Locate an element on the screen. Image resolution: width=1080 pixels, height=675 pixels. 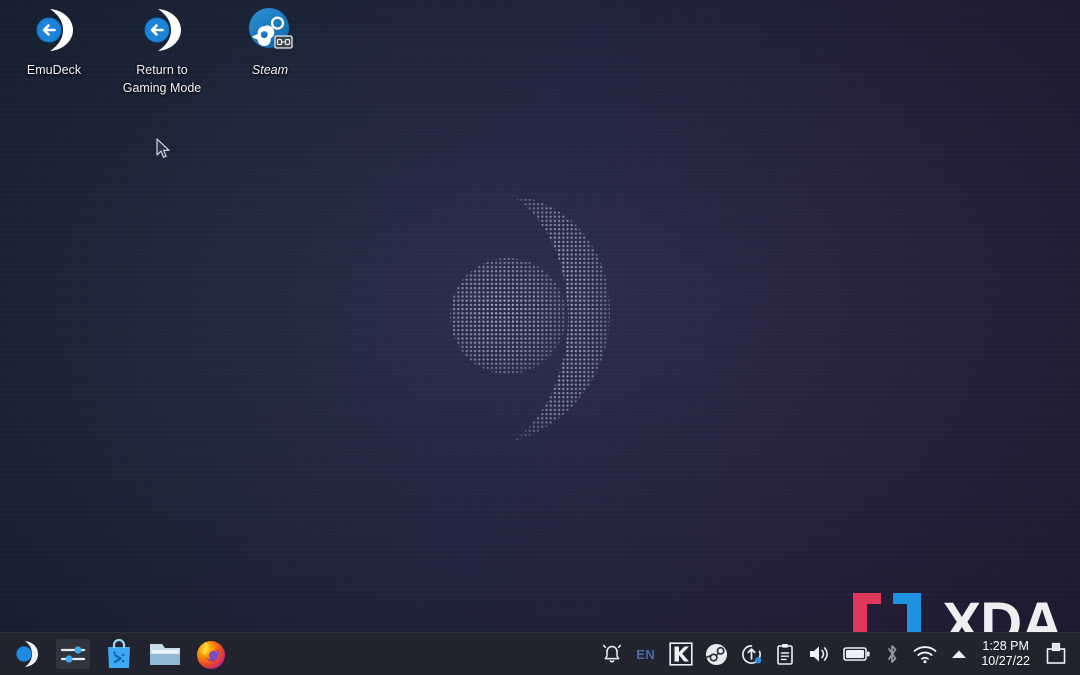
firefox-icon is located at coordinates (211, 654).